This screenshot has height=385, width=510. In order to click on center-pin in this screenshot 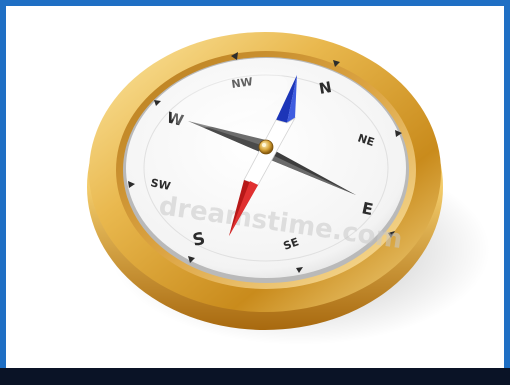, I will do `click(266, 147)`.